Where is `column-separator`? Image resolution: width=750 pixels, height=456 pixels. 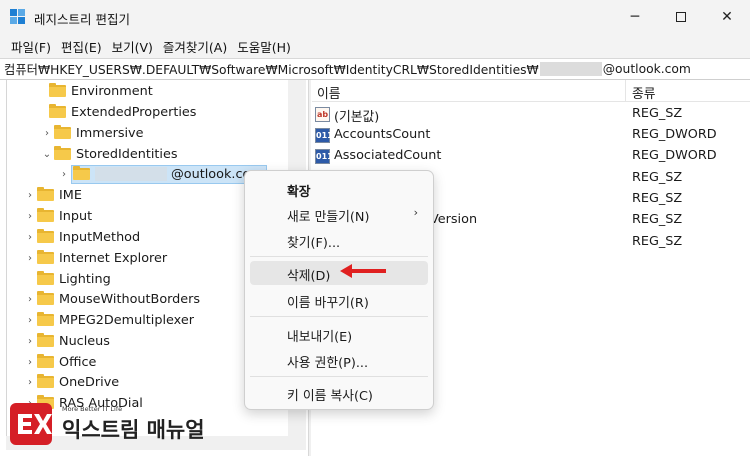
column-separator is located at coordinates (625, 91).